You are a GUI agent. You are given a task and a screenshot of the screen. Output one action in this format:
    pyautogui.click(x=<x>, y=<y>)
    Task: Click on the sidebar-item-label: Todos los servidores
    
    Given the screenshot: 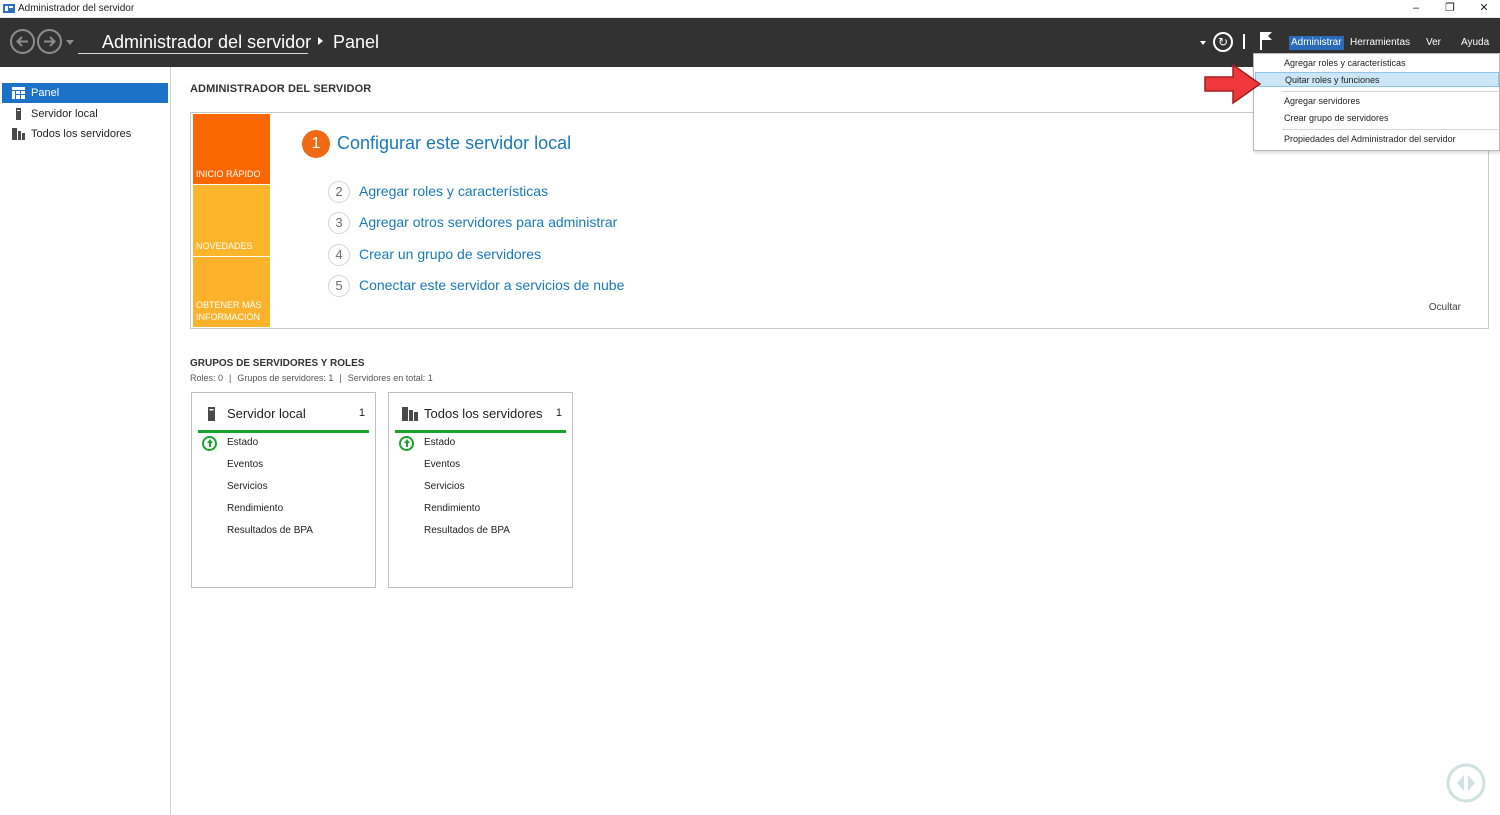 What is the action you would take?
    pyautogui.click(x=81, y=134)
    